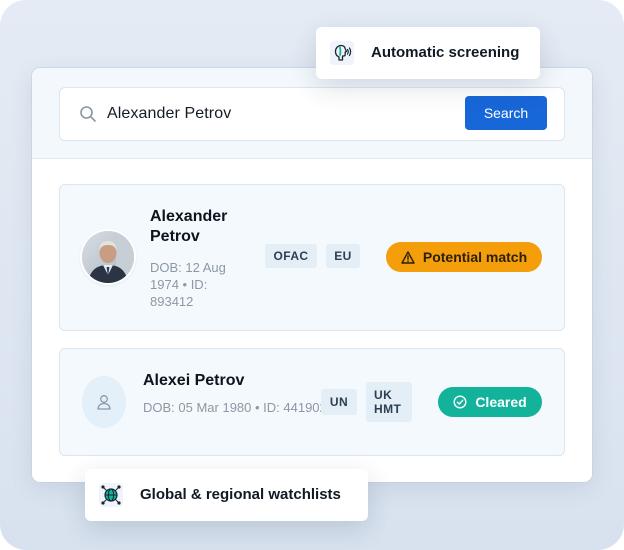 Image resolution: width=624 pixels, height=550 pixels. Describe the element at coordinates (169, 114) in the screenshot. I see `search-input: Alexander Petrov` at that location.